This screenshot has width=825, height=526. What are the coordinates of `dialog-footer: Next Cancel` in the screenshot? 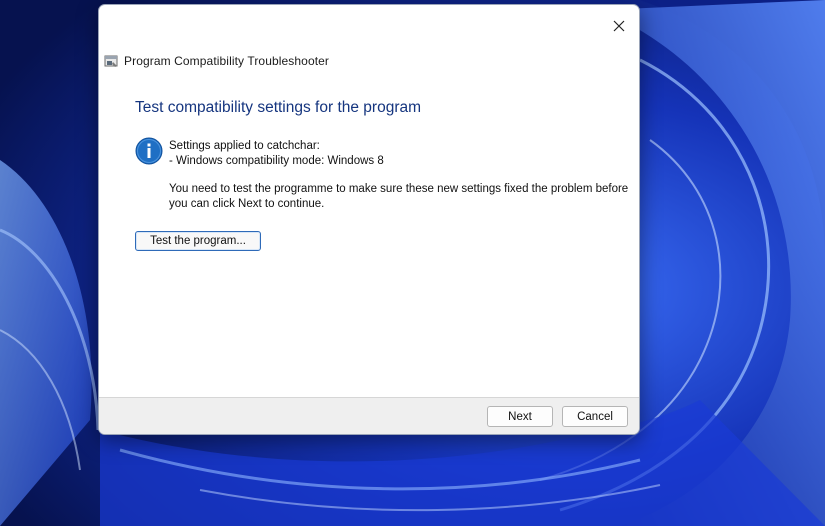 It's located at (369, 415).